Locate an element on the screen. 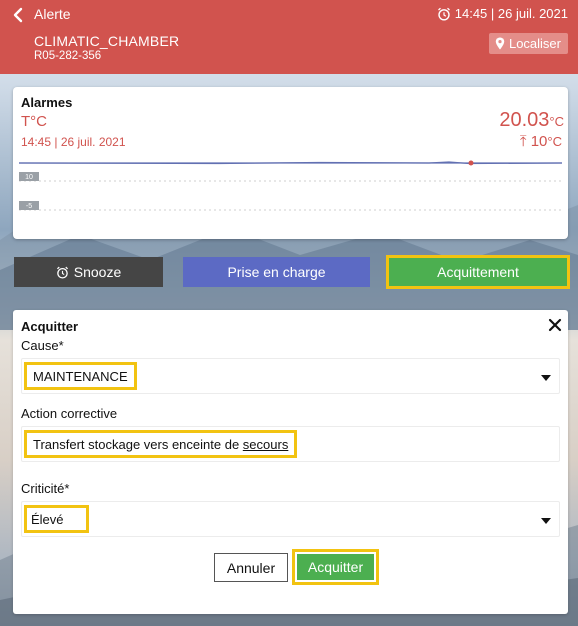  criticite-select: Élevé is located at coordinates (290, 519).